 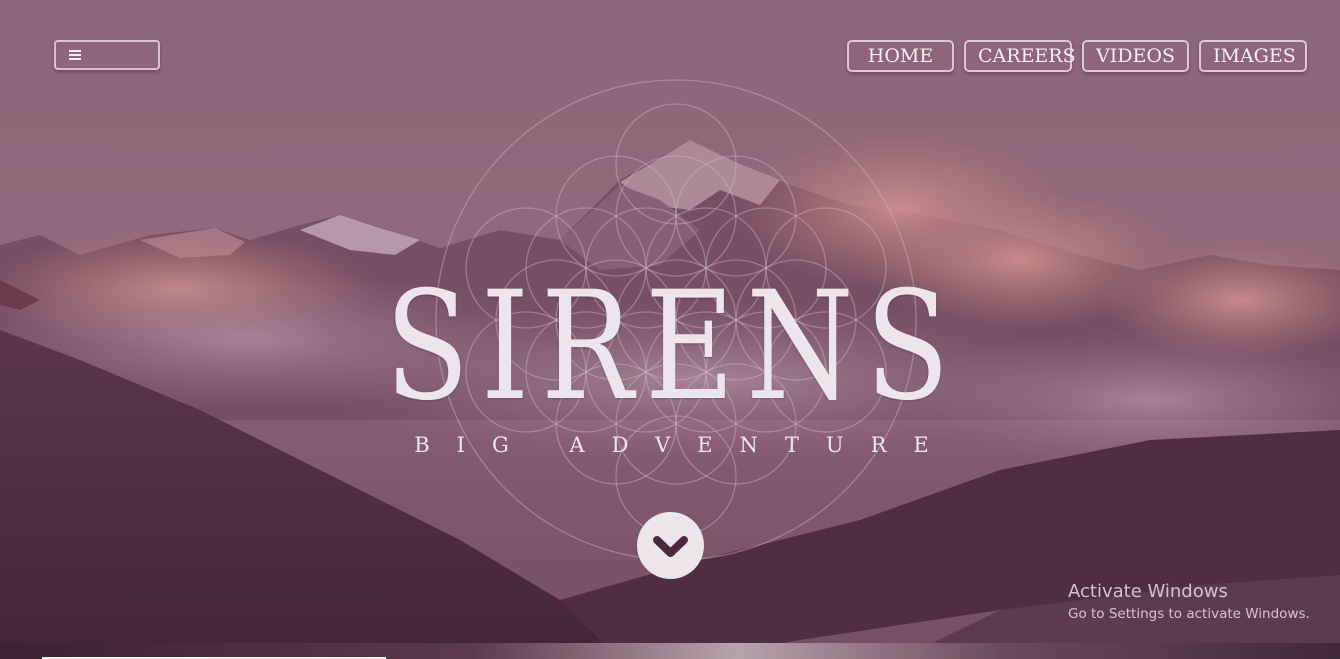 I want to click on hamburger-menu-icon, so click(x=75, y=55).